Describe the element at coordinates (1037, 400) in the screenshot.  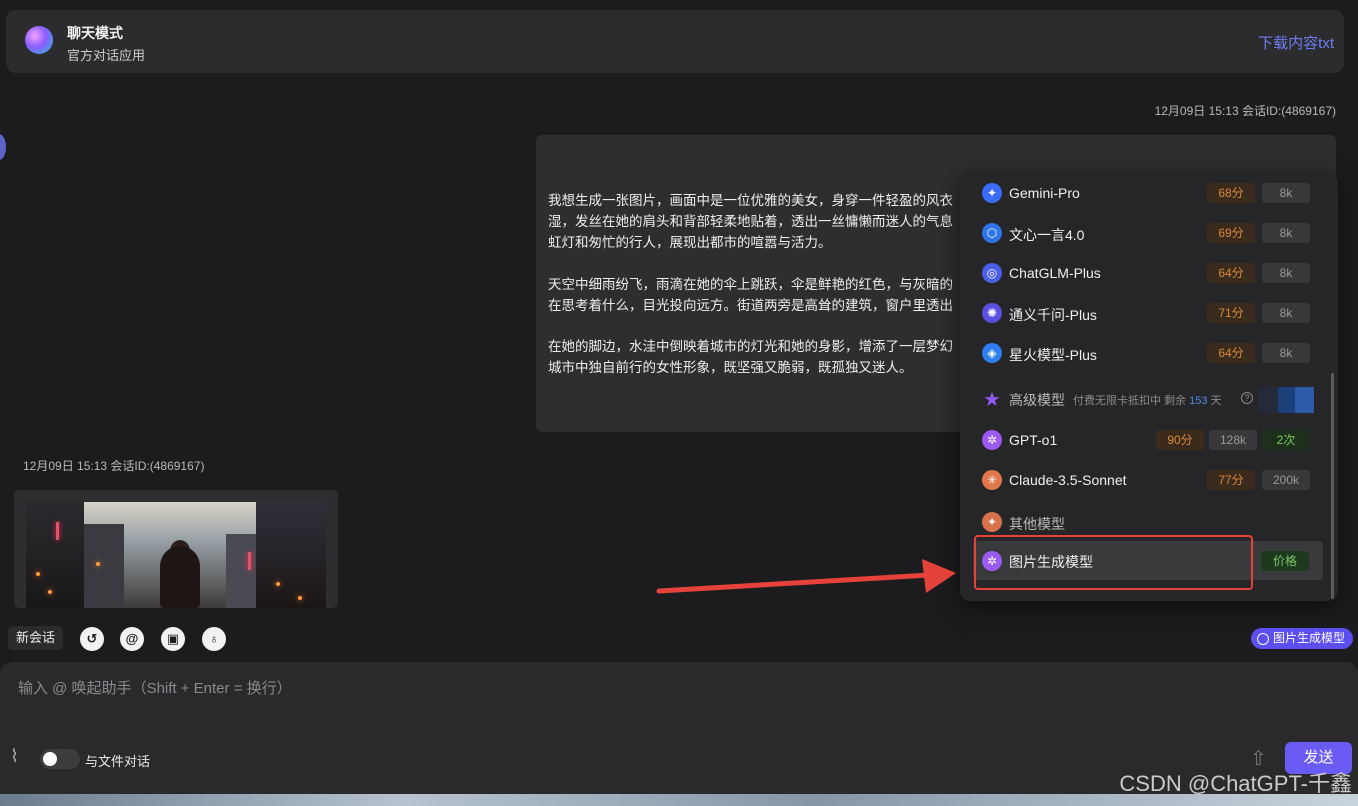
I see `premium-group-title: 高级模型` at that location.